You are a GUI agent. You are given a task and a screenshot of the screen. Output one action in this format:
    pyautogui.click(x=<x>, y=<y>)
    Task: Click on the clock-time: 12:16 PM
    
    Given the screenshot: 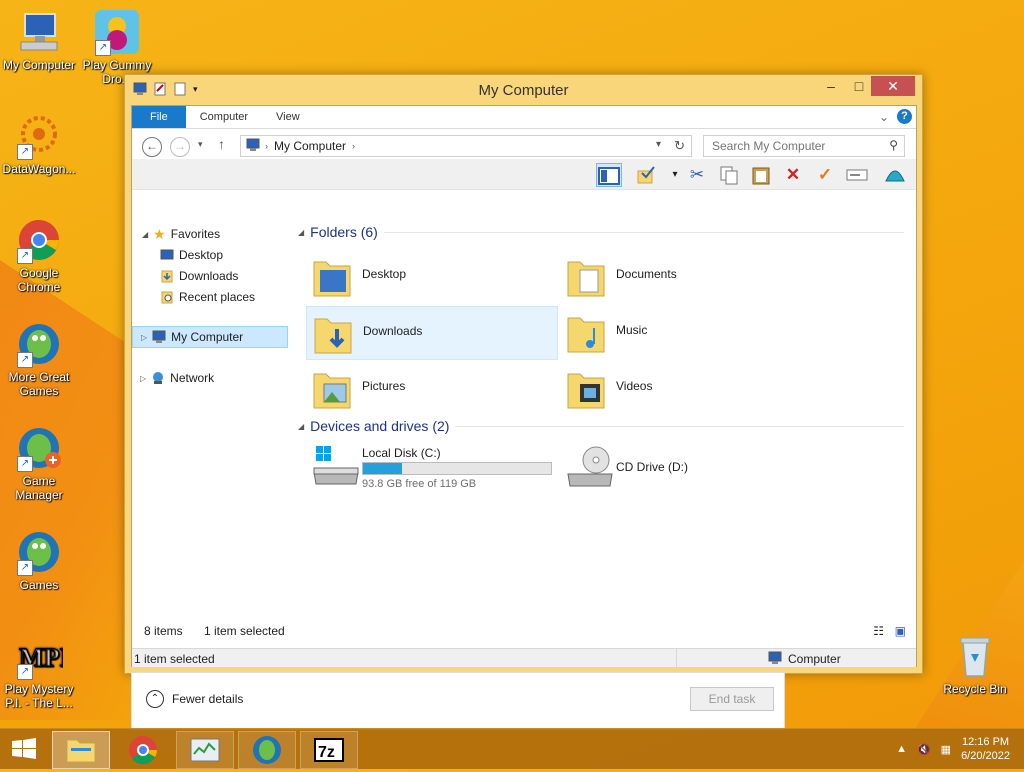 What is the action you would take?
    pyautogui.click(x=985, y=742)
    